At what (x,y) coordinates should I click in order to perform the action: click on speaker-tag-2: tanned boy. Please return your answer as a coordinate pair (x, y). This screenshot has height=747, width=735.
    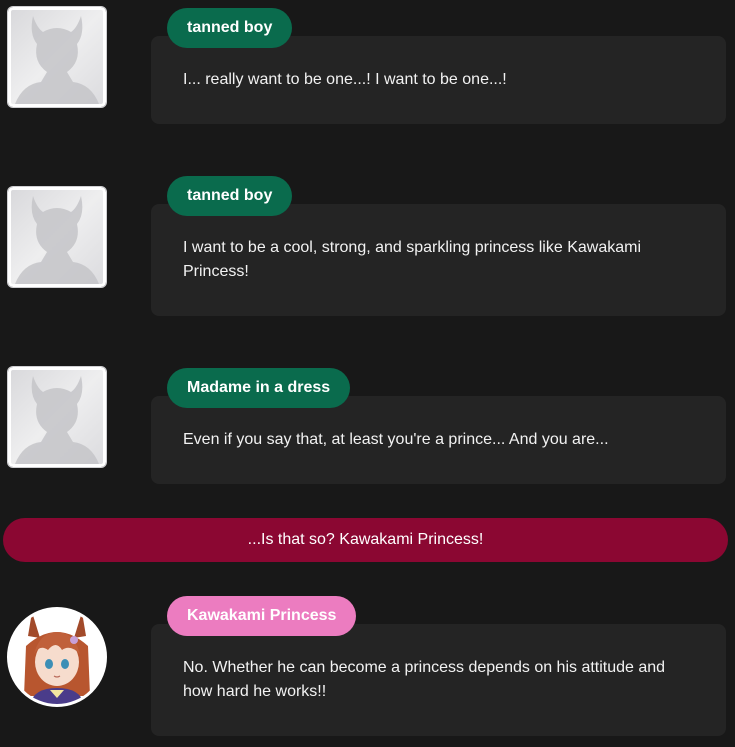
    Looking at the image, I should click on (230, 196).